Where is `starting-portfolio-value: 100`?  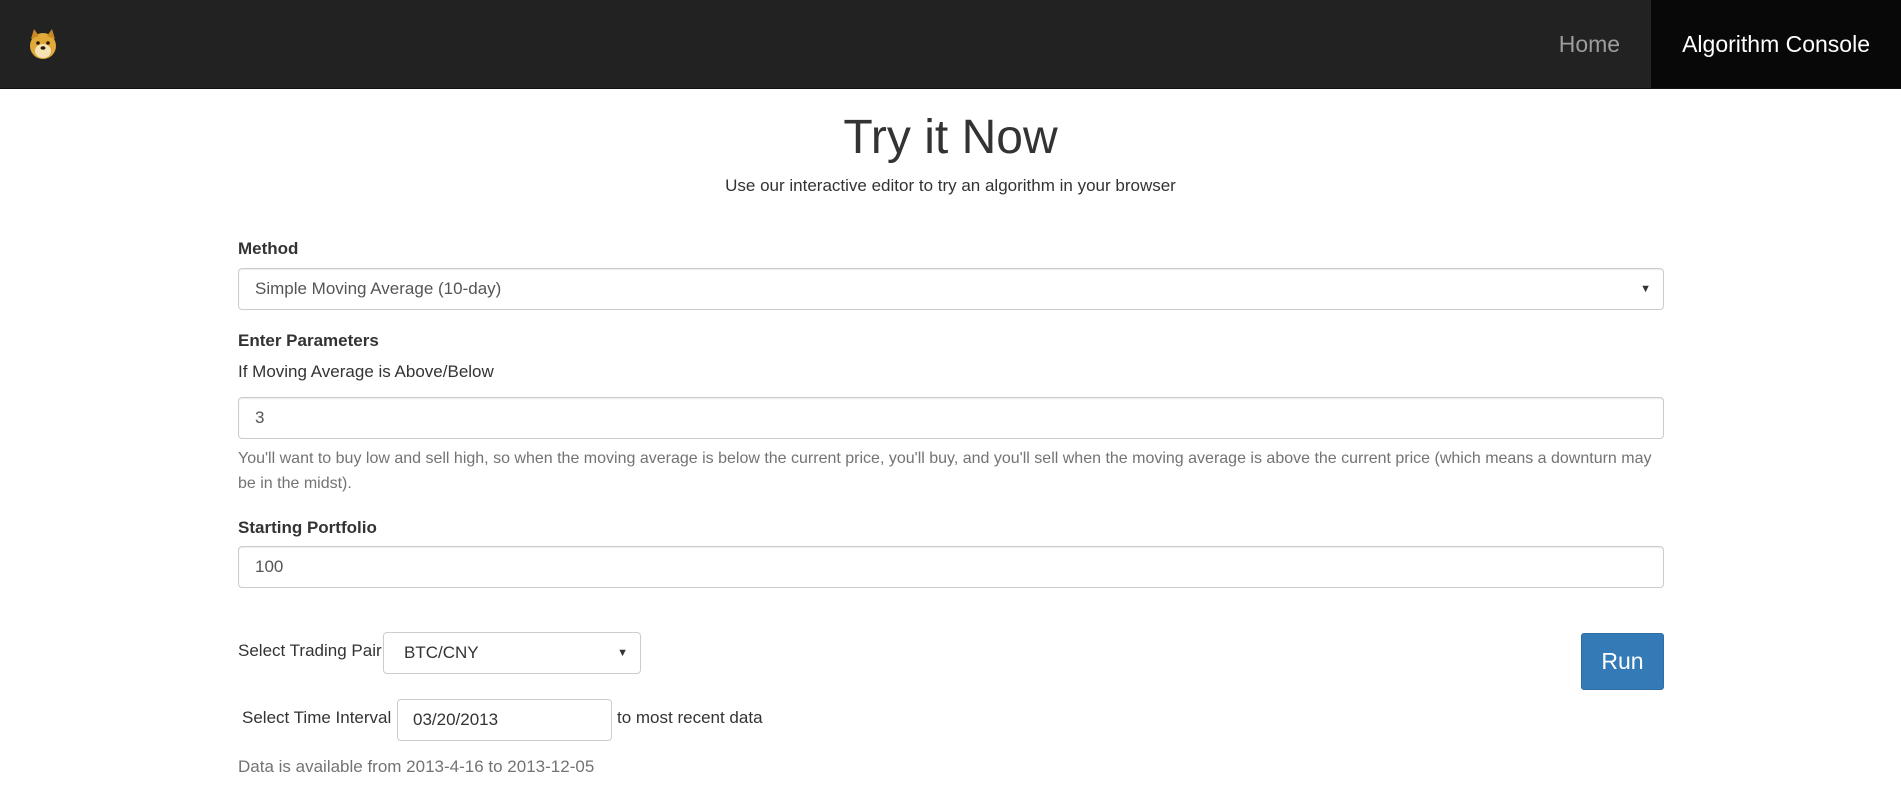 starting-portfolio-value: 100 is located at coordinates (269, 566).